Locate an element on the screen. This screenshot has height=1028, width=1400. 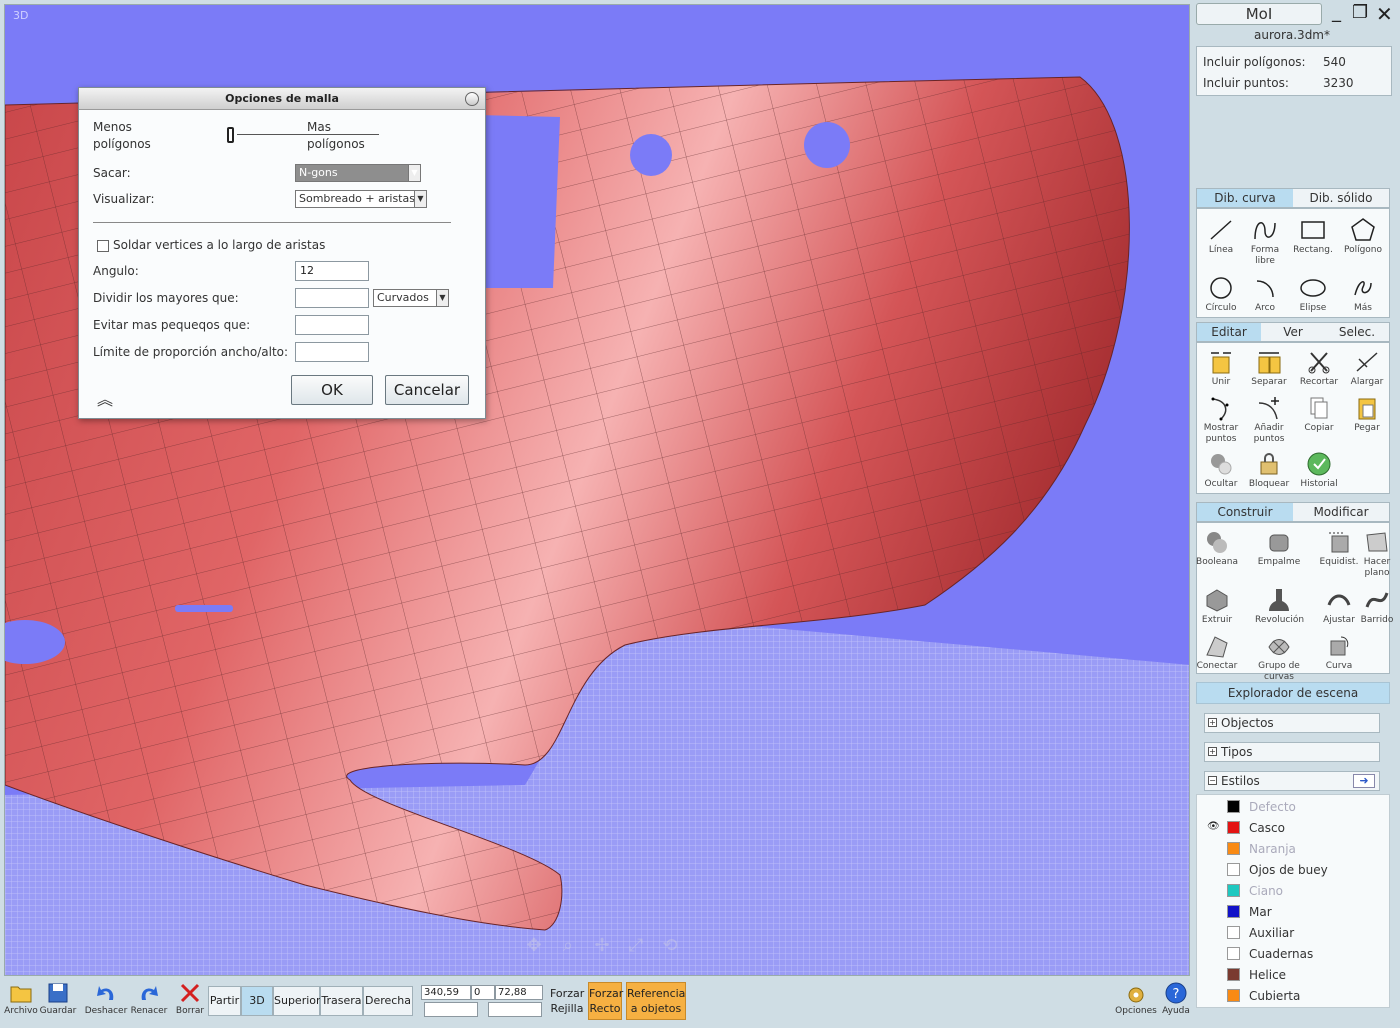
eye-icon: 👁 is located at coordinates (1213, 826).